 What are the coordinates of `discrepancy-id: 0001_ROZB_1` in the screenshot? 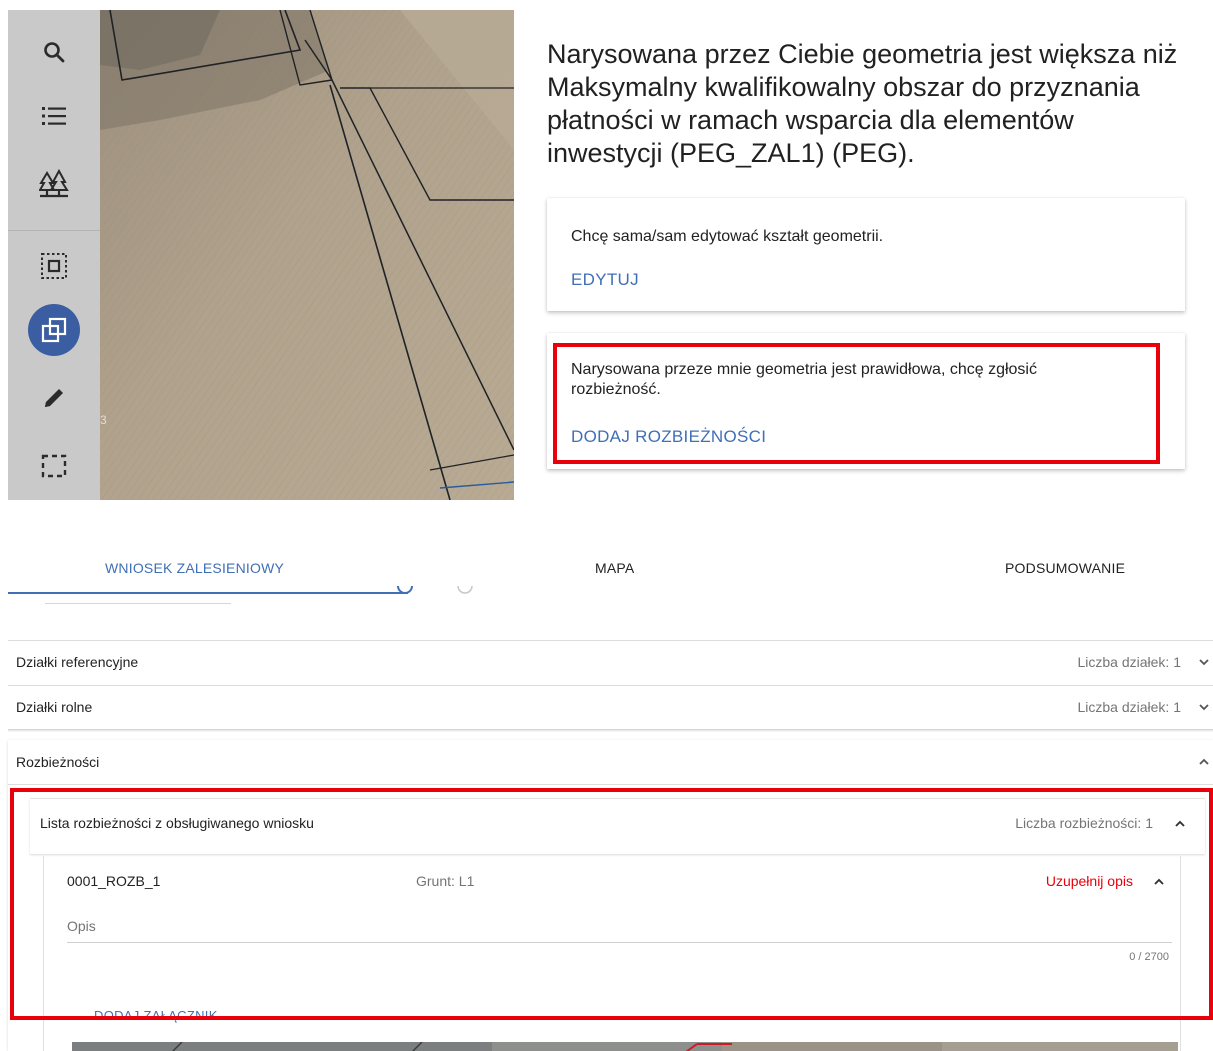 It's located at (114, 881).